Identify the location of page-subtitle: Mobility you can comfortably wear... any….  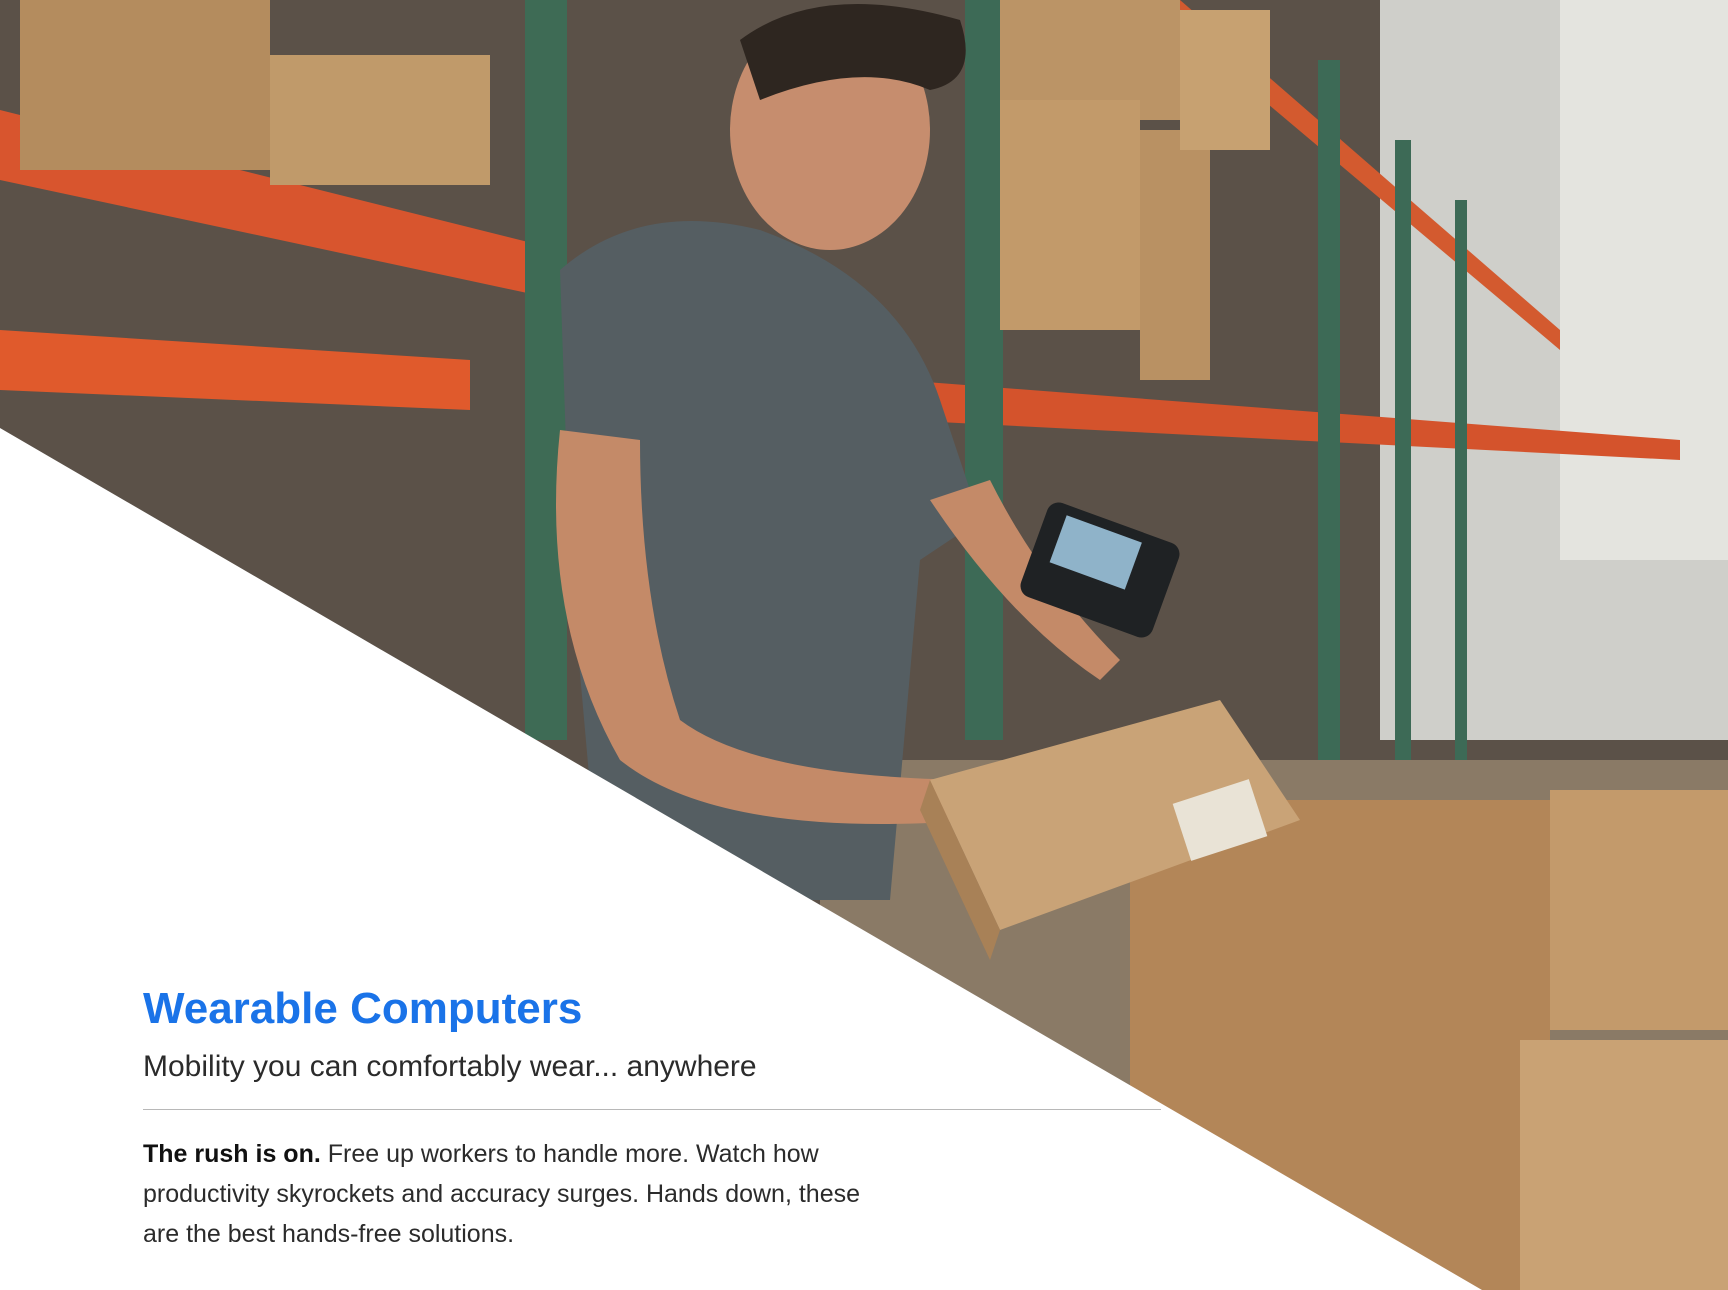
(450, 1066).